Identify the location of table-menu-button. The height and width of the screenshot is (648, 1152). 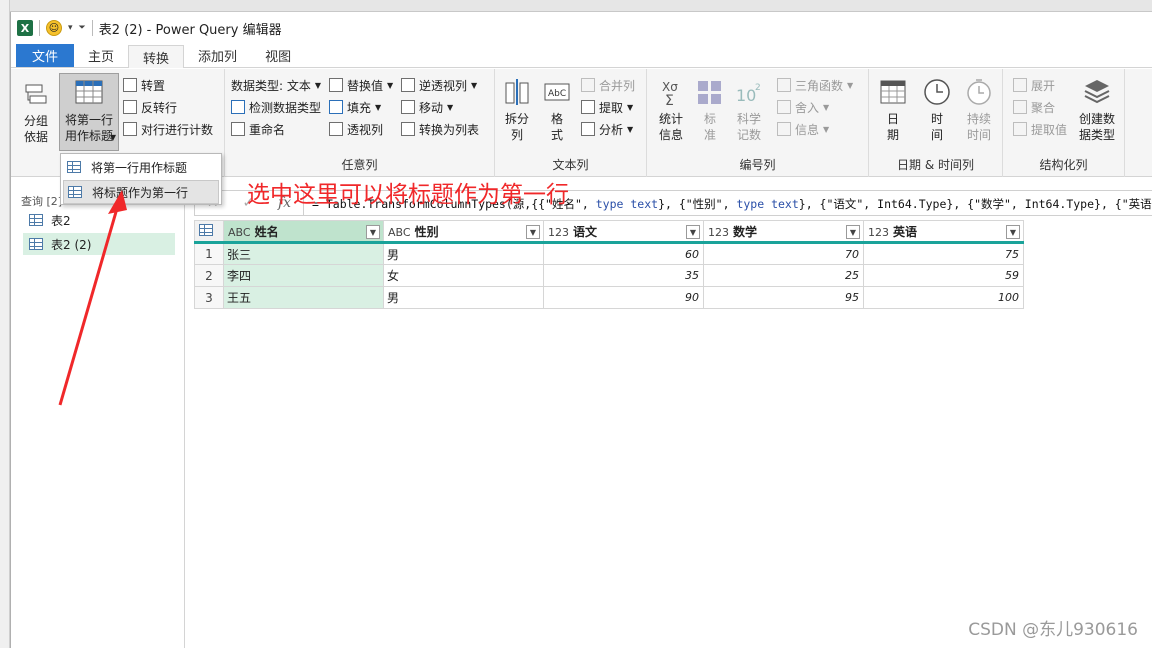
(209, 232).